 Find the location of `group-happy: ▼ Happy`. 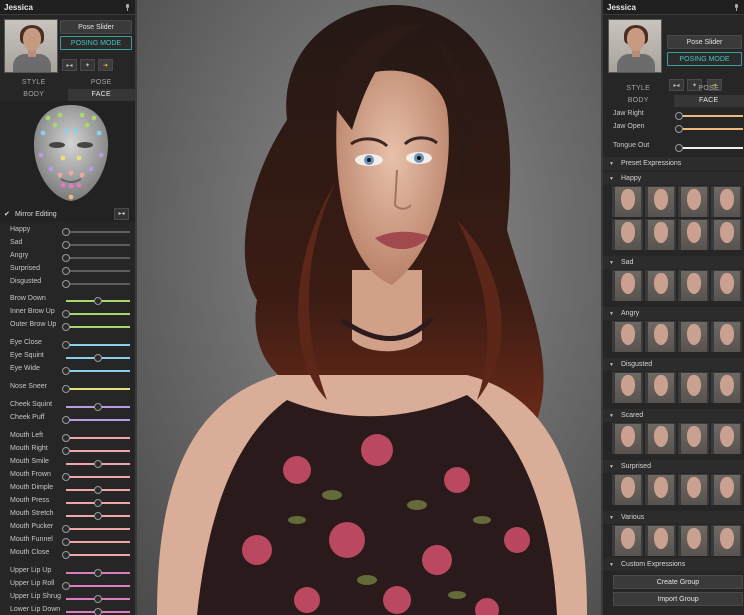

group-happy: ▼ Happy is located at coordinates (673, 178).